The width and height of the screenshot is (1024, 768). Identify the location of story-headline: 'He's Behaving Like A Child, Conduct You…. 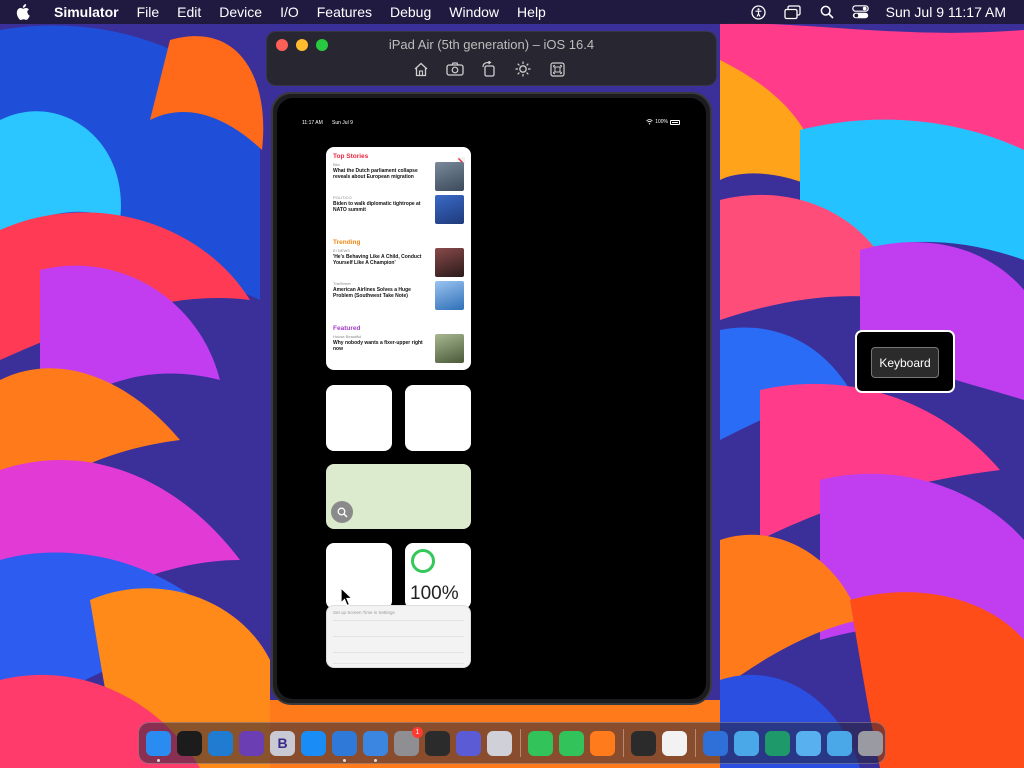
(377, 260).